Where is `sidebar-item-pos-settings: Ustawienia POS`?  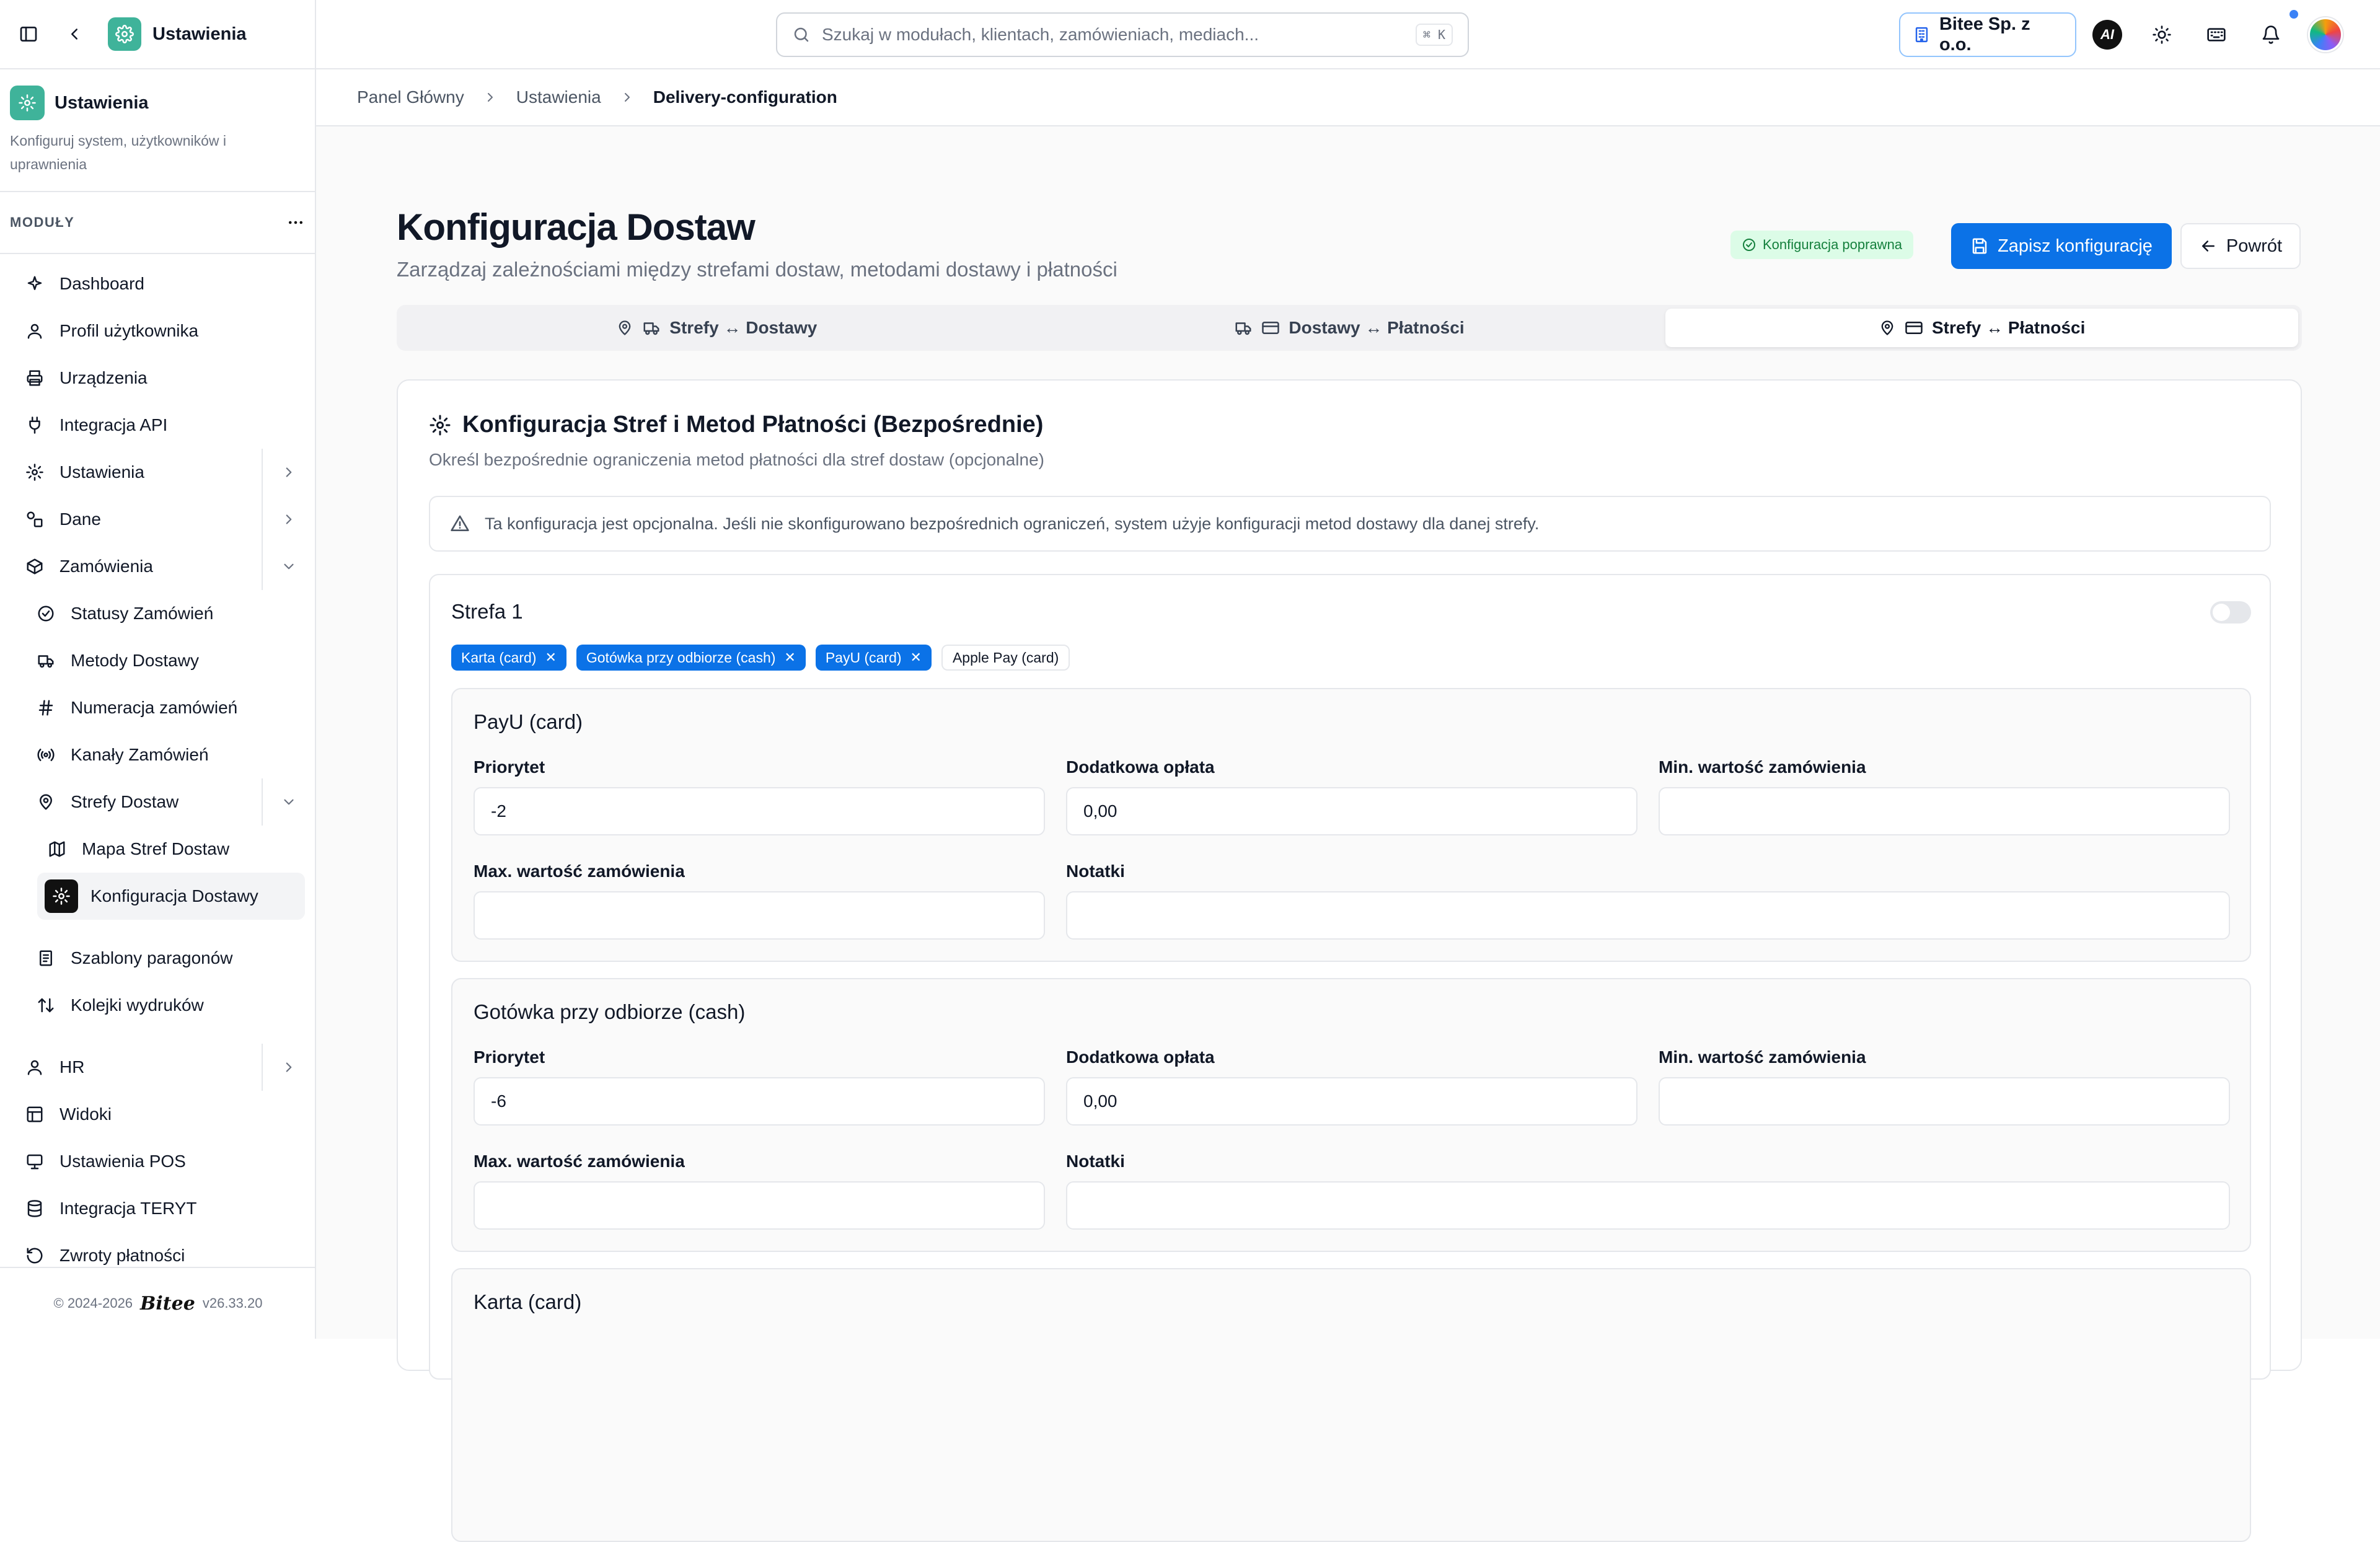
sidebar-item-pos-settings: Ustawienia POS is located at coordinates (157, 1161).